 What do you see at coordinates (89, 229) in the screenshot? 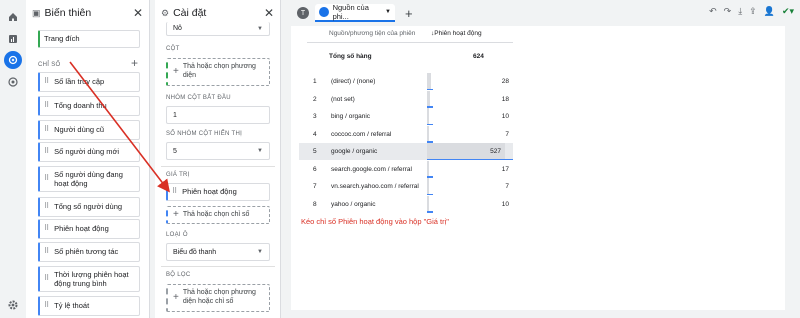
I see `metric-chip: ⠿ Phiên hoạt động` at bounding box center [89, 229].